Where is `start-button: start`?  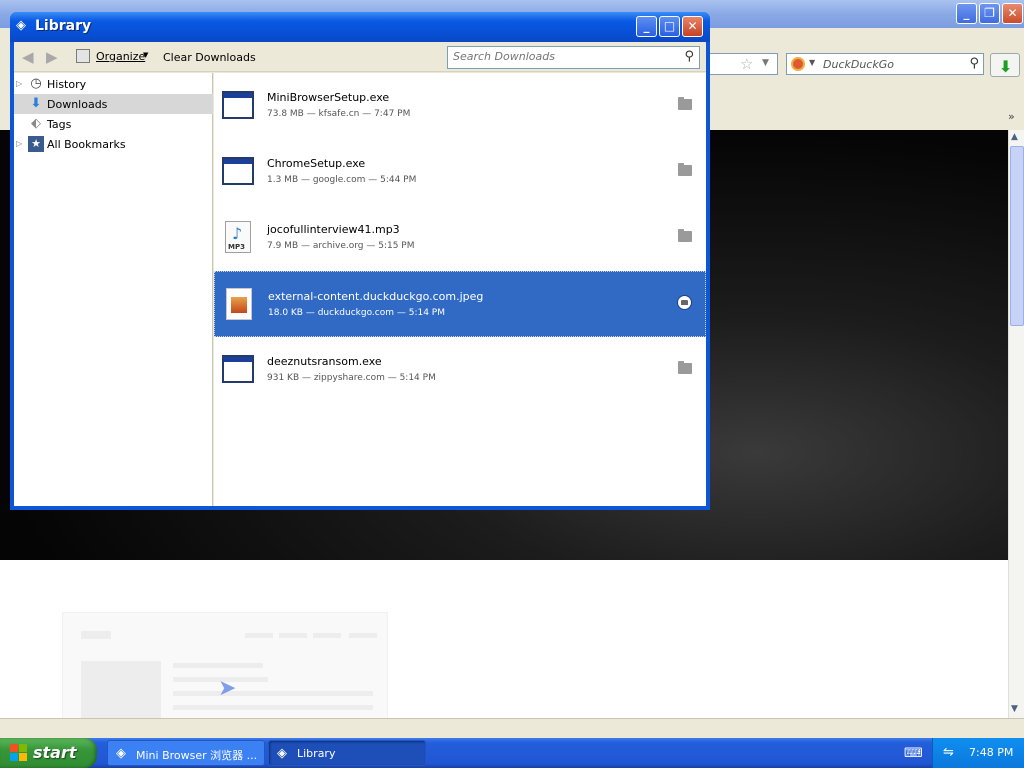
start-button: start is located at coordinates (48, 753).